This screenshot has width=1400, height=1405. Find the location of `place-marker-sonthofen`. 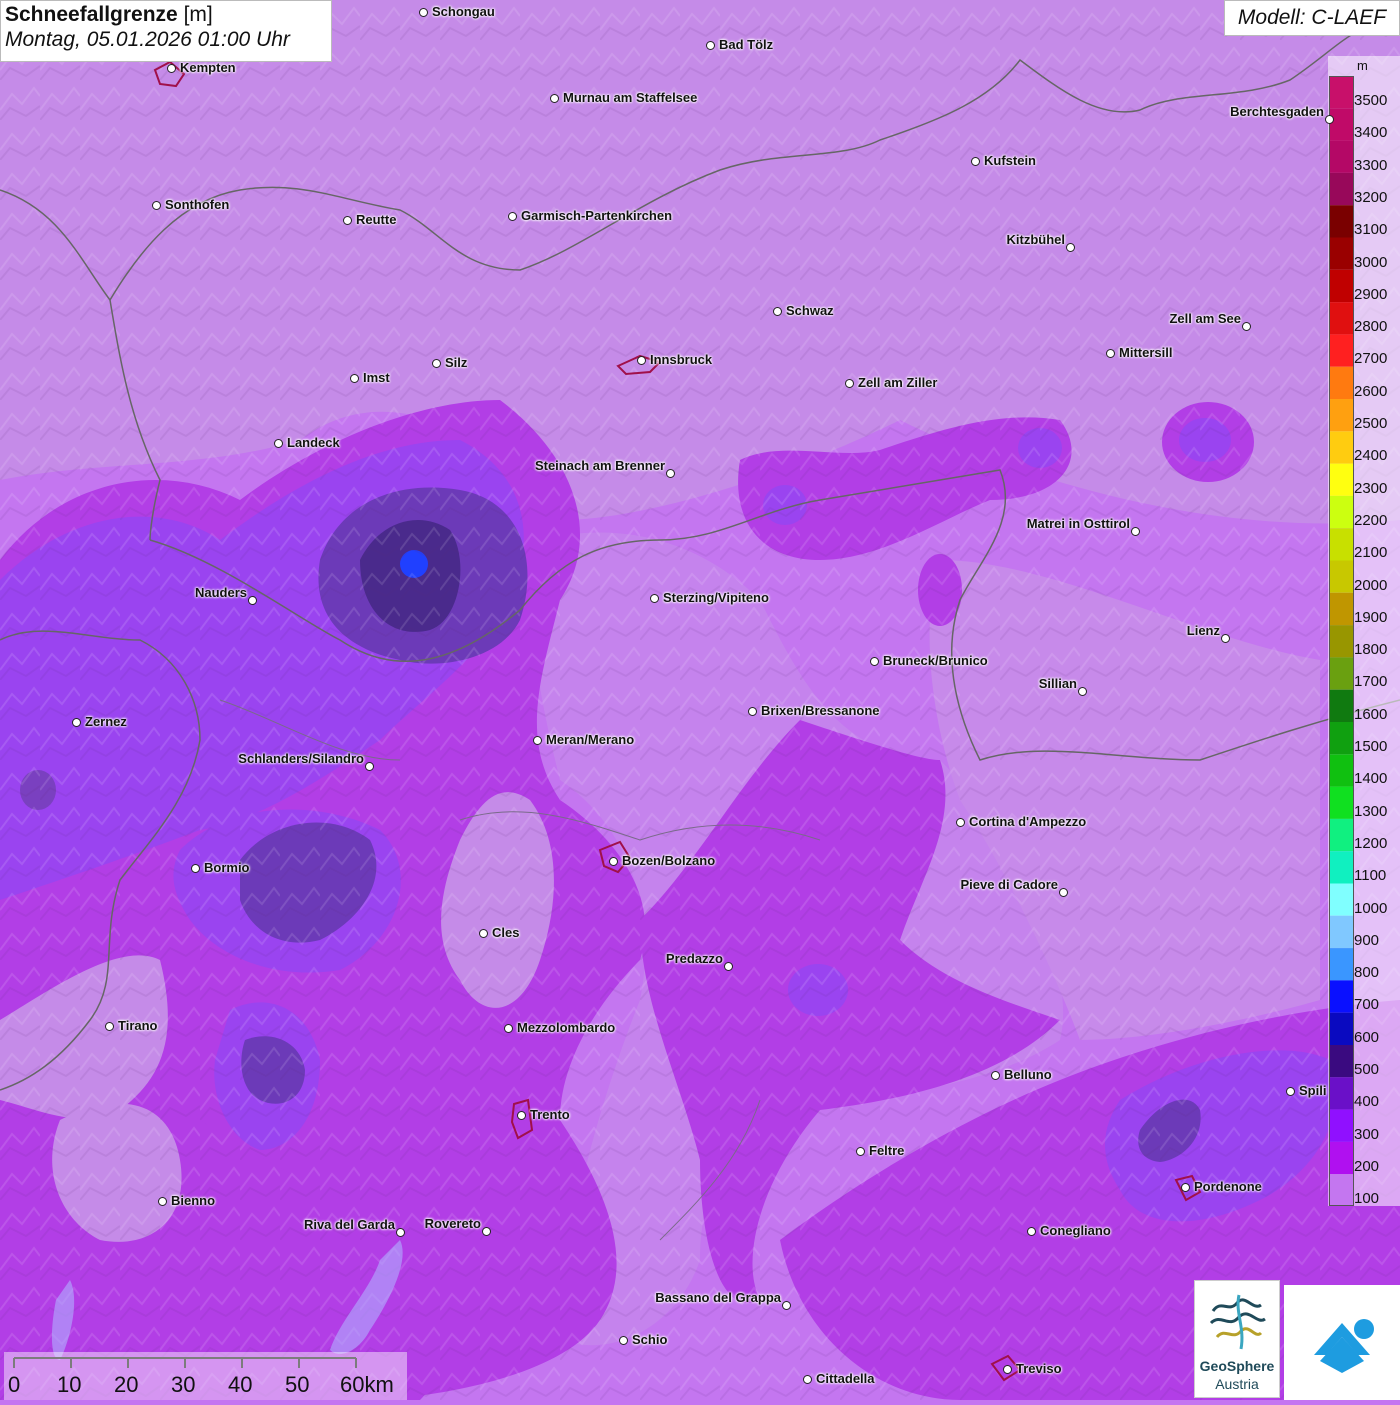

place-marker-sonthofen is located at coordinates (156, 205).